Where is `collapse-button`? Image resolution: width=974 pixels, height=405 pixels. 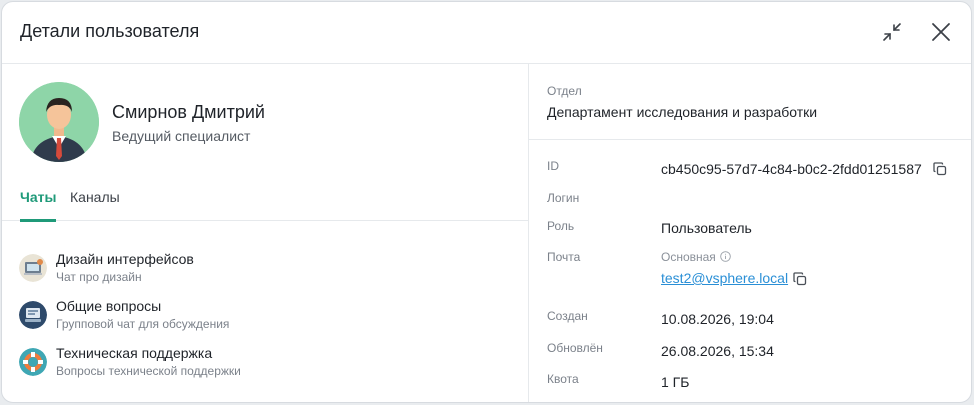
collapse-button is located at coordinates (892, 32).